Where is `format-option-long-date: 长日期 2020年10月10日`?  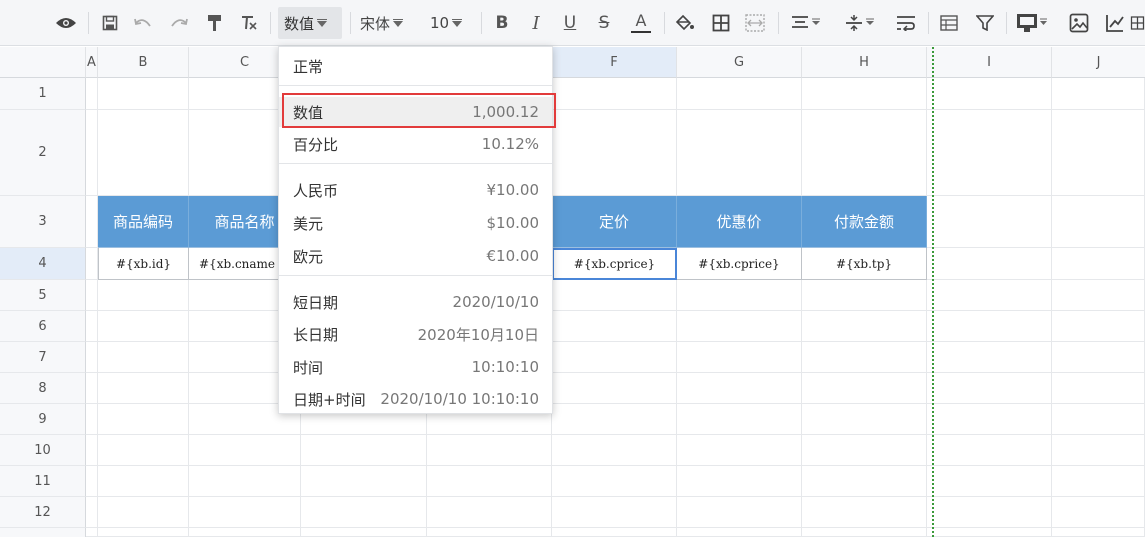 format-option-long-date: 长日期 2020年10月10日 is located at coordinates (415, 334).